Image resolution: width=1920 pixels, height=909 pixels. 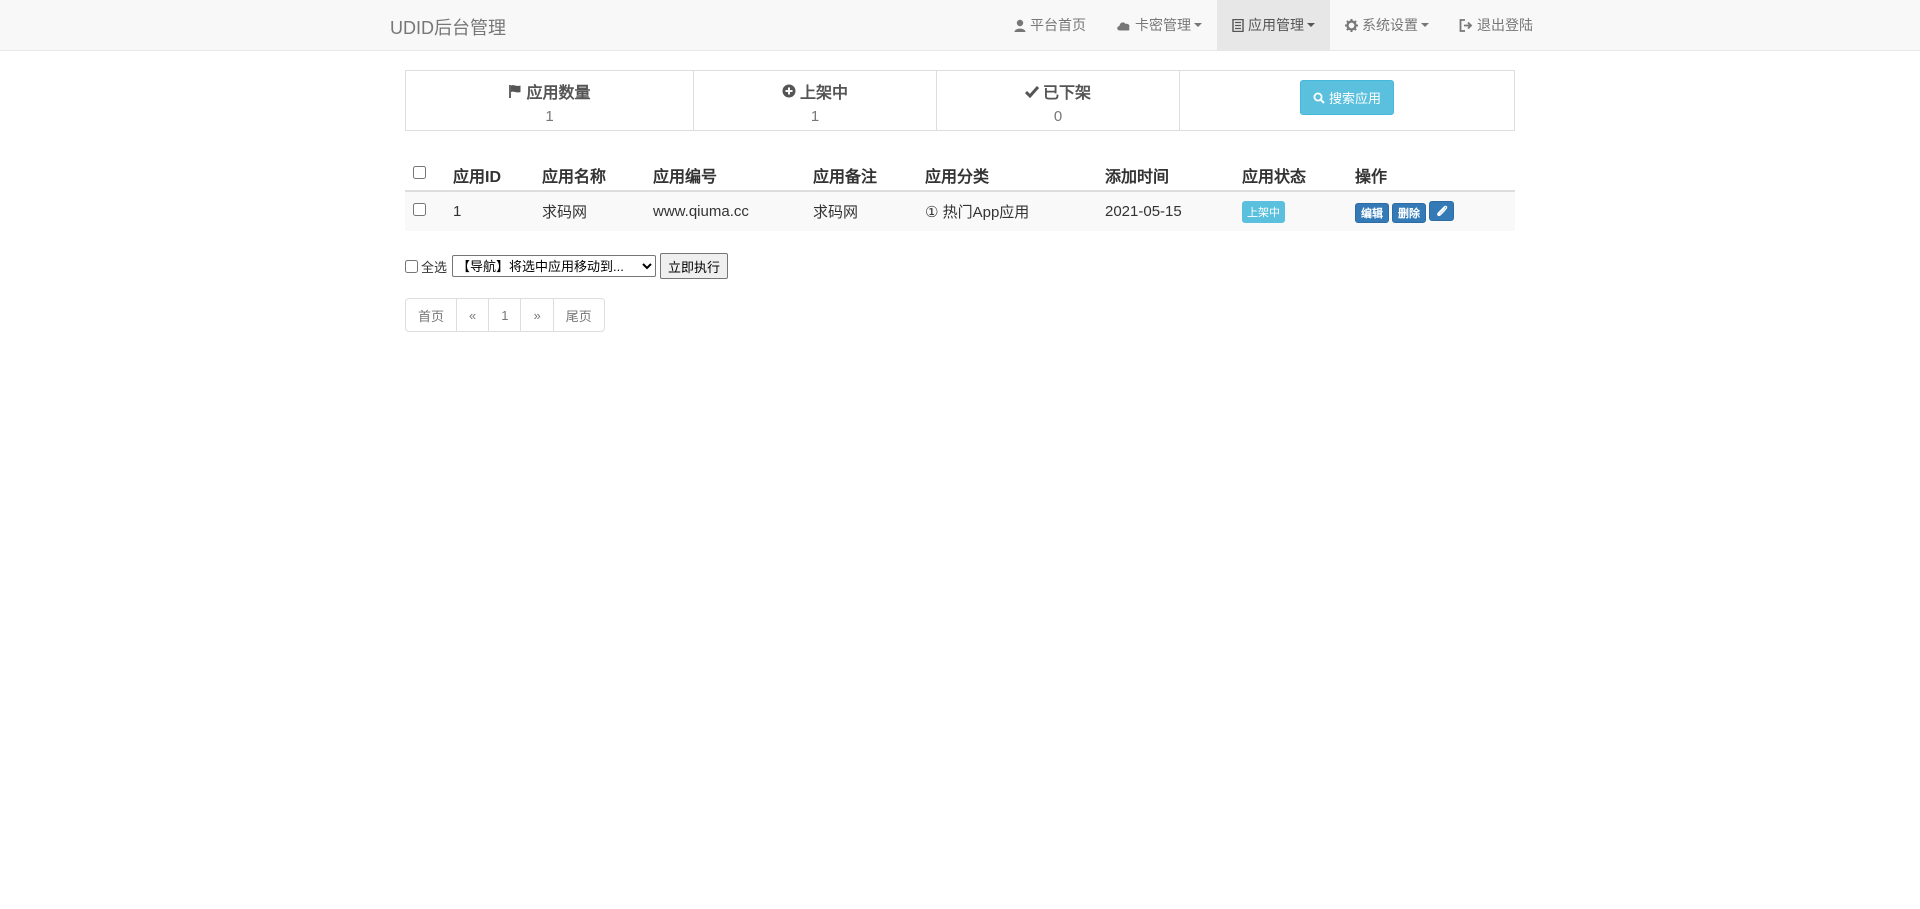 What do you see at coordinates (578, 315) in the screenshot?
I see `page-last: 尾页` at bounding box center [578, 315].